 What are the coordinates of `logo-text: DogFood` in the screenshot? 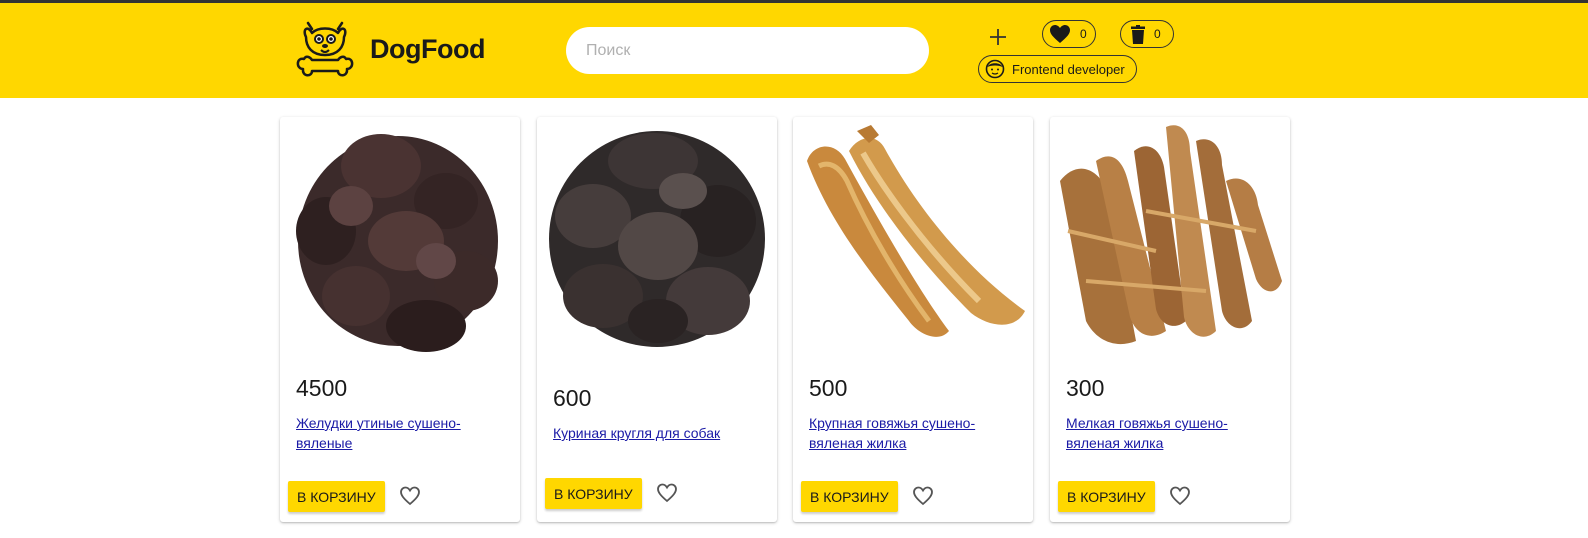 It's located at (427, 48).